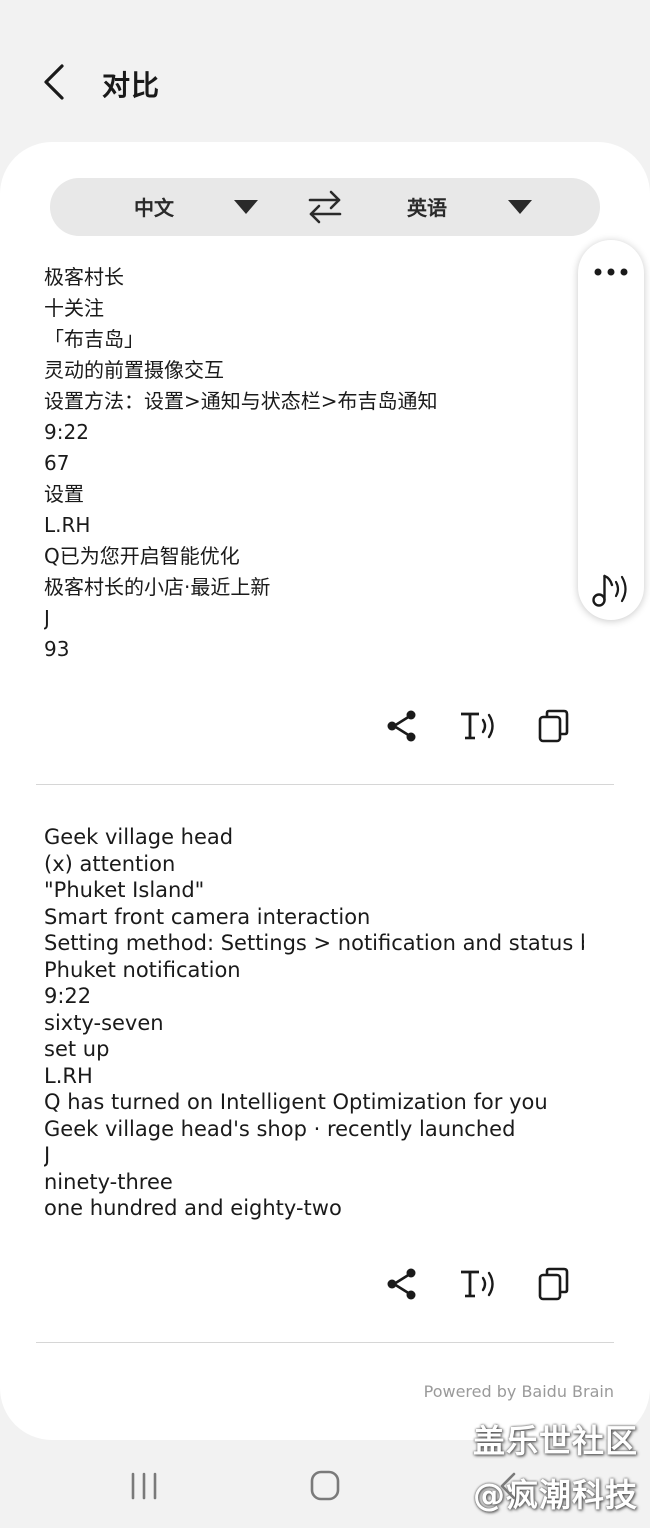  I want to click on source-text-line: 极客村长的小店·最近上新, so click(157, 587).